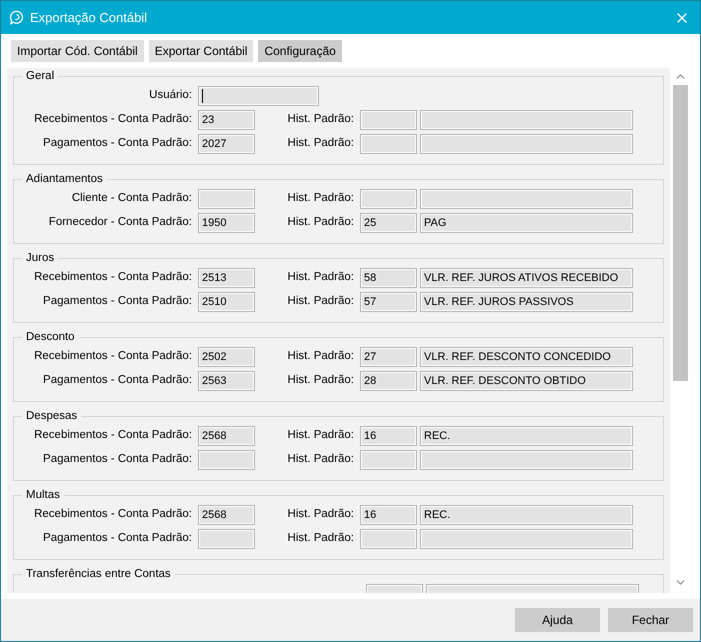 The image size is (701, 642). What do you see at coordinates (131, 198) in the screenshot?
I see `field-label: Cliente - Conta Padrão:` at bounding box center [131, 198].